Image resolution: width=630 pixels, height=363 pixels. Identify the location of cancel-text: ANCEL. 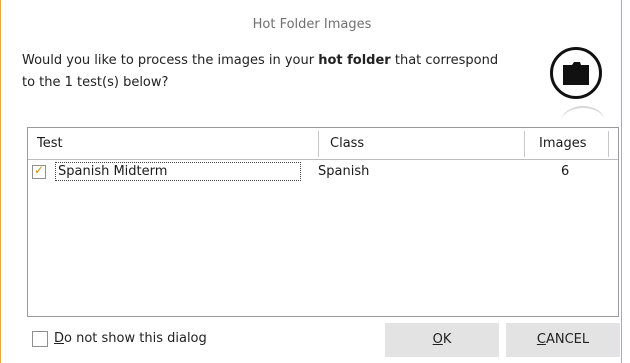
(567, 339).